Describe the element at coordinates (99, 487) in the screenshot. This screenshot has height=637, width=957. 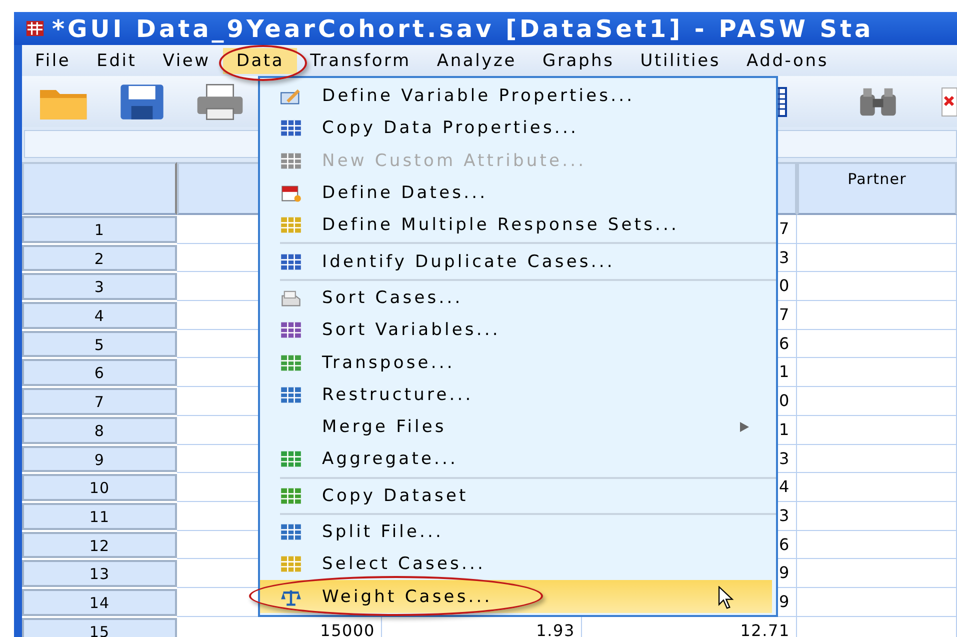
I see `row-number: 10` at that location.